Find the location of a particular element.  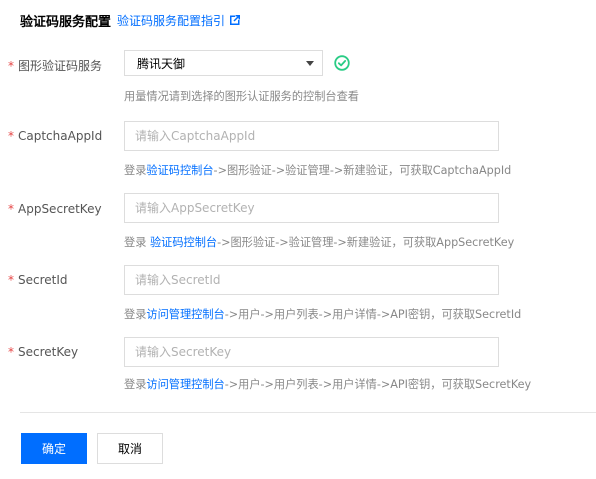

captcha-app-id-label-text: CaptchaAppId is located at coordinates (60, 136).